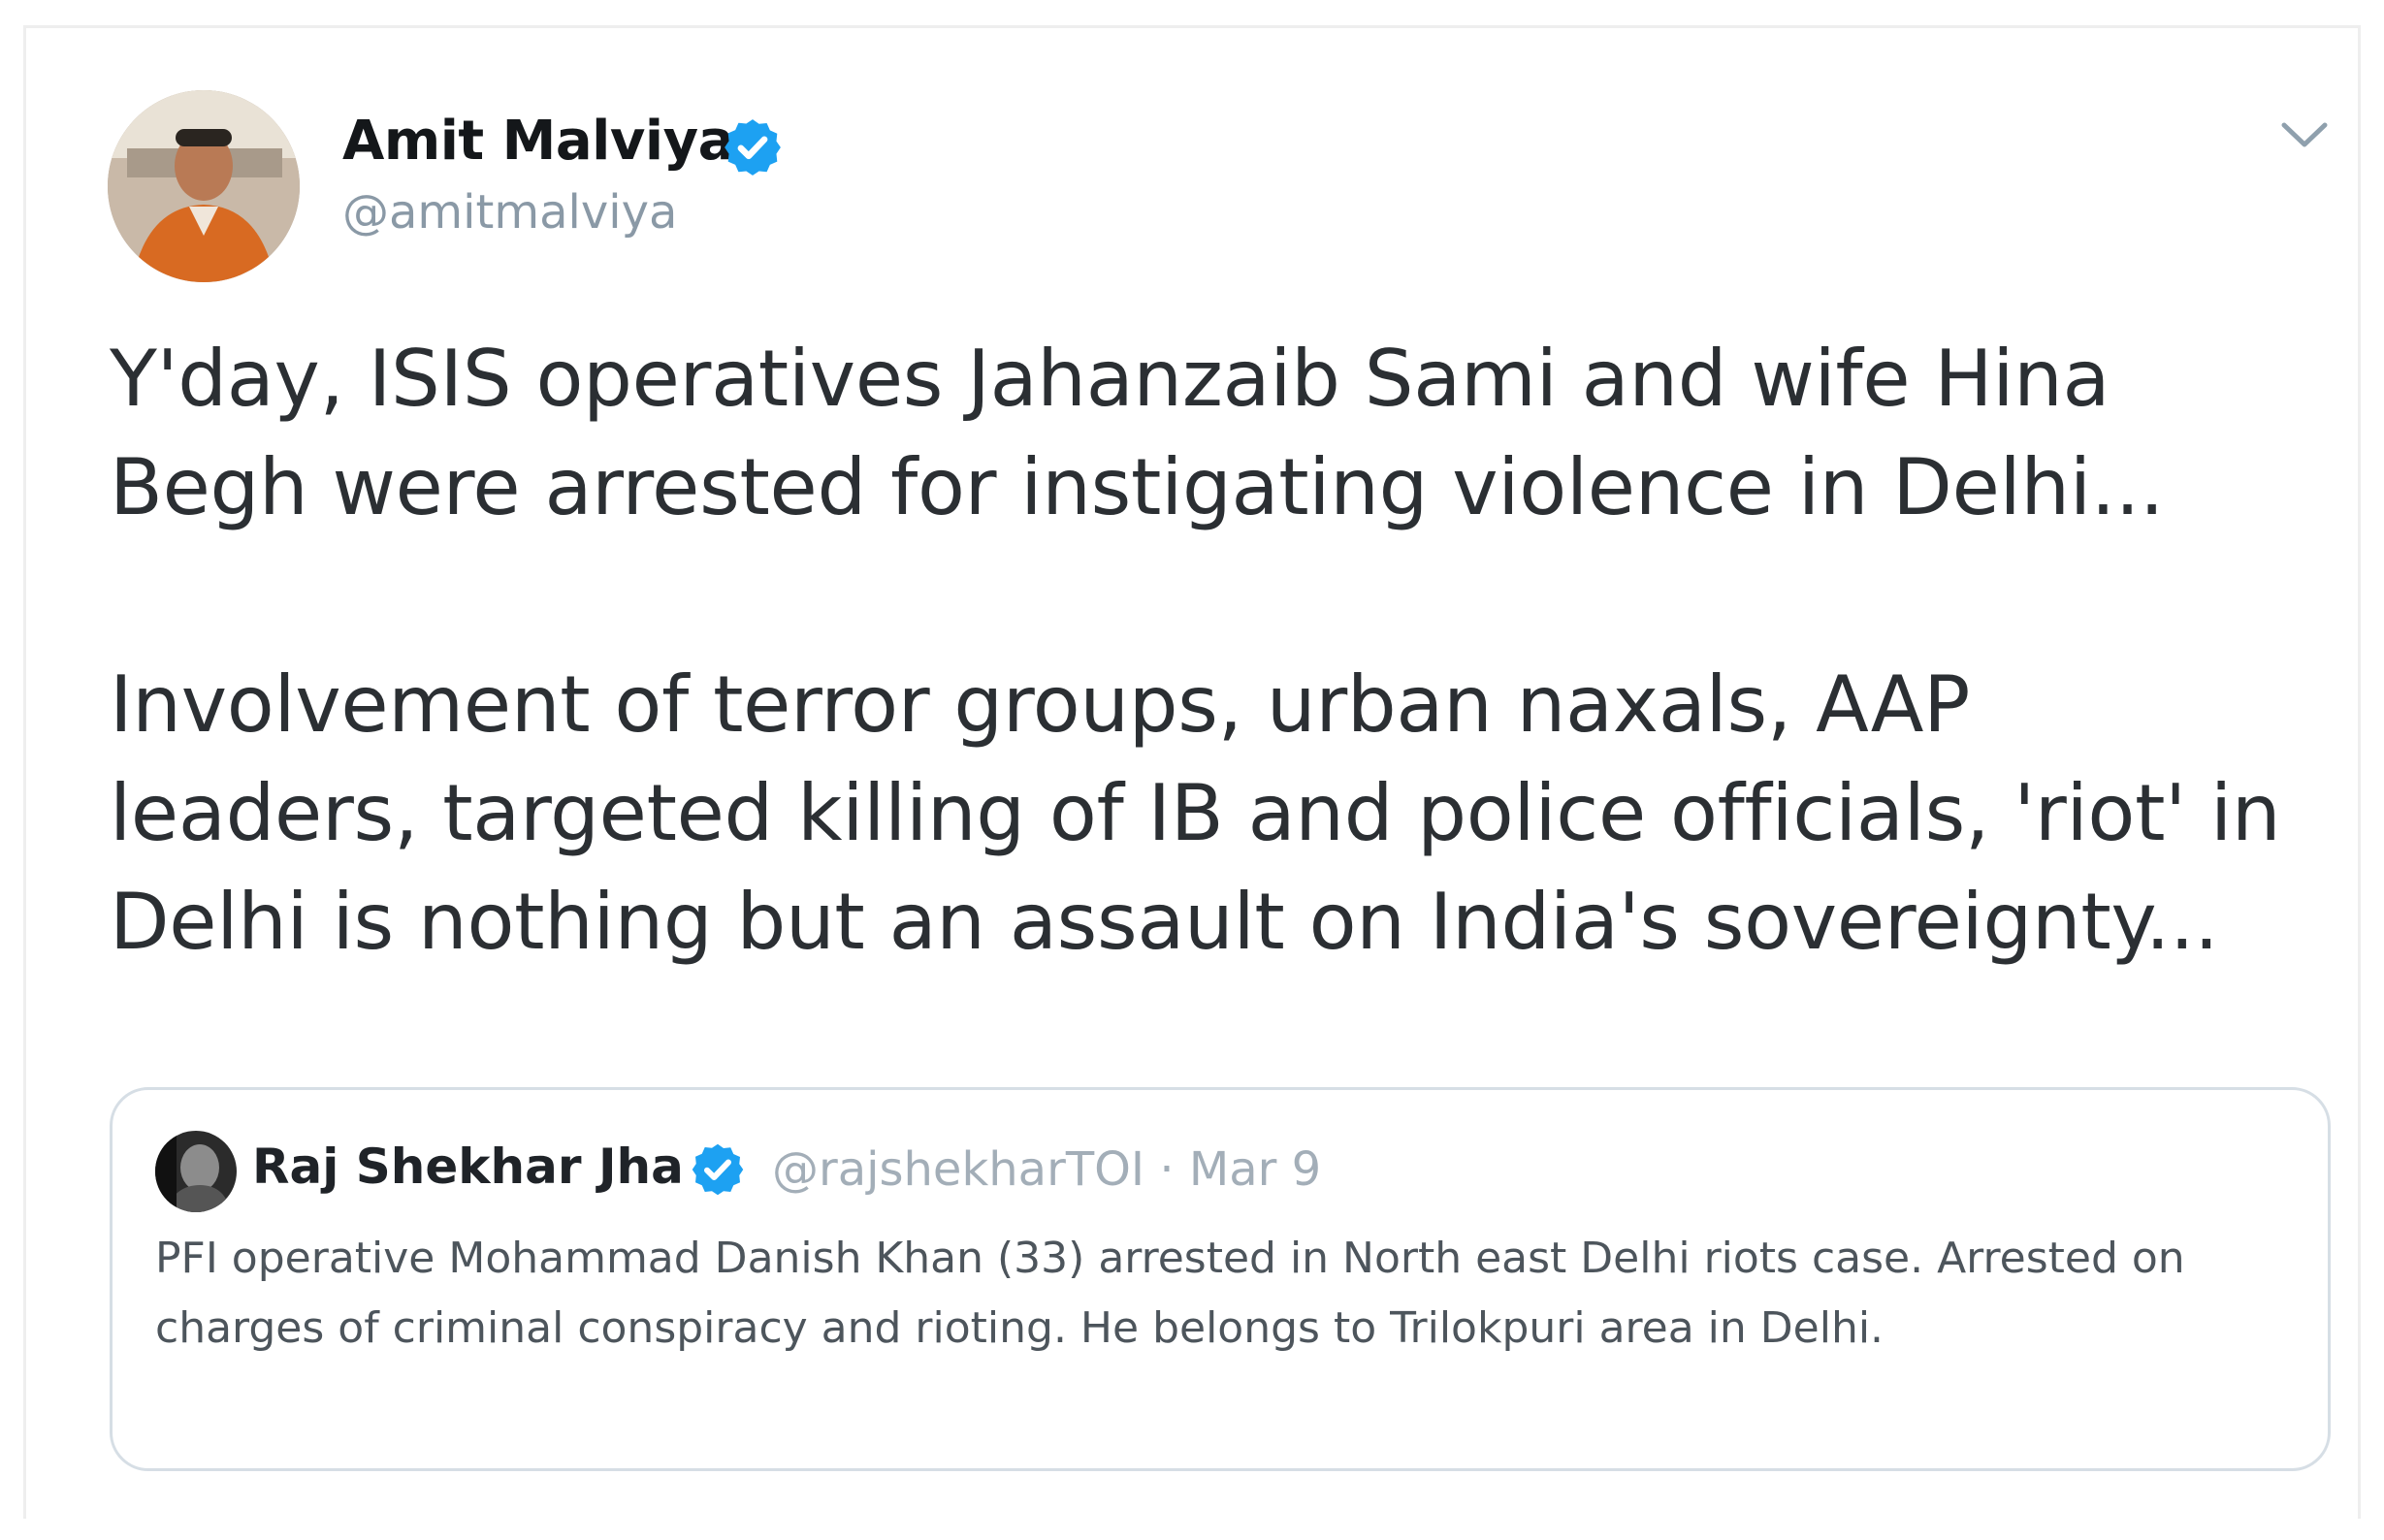  What do you see at coordinates (538, 141) in the screenshot?
I see `author-name: Amit Malviya` at bounding box center [538, 141].